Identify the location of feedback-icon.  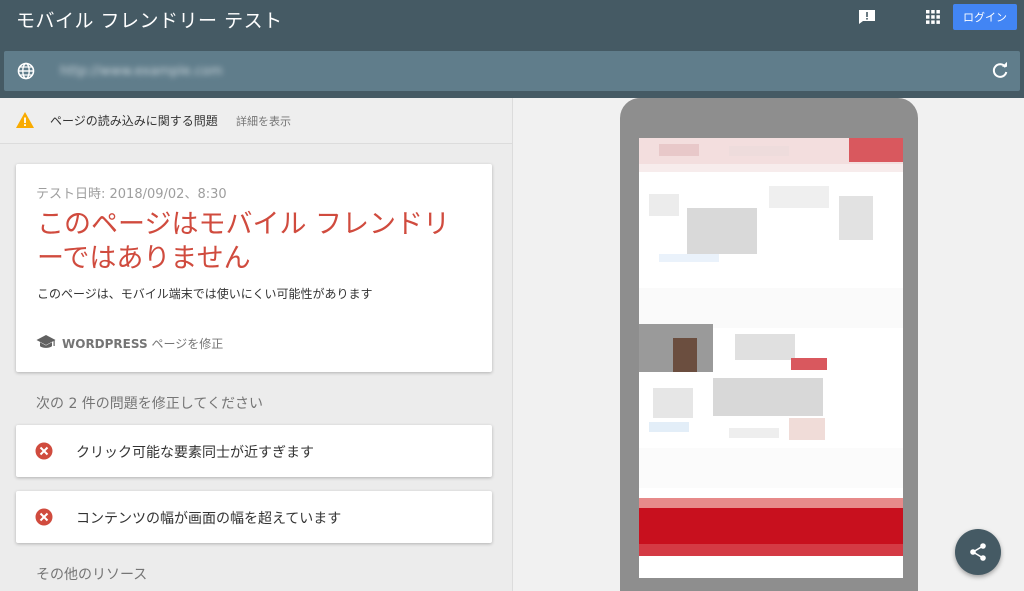
(867, 17).